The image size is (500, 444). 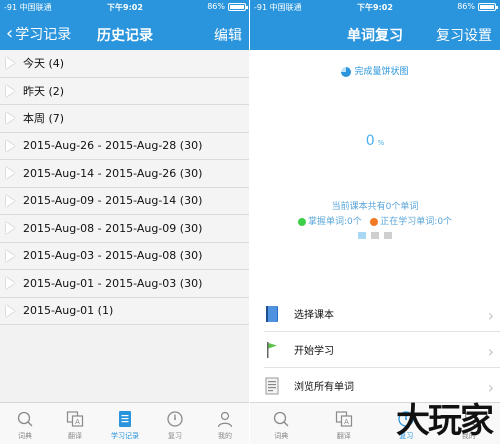 I want to click on tab-label: 学习记录, so click(x=125, y=436).